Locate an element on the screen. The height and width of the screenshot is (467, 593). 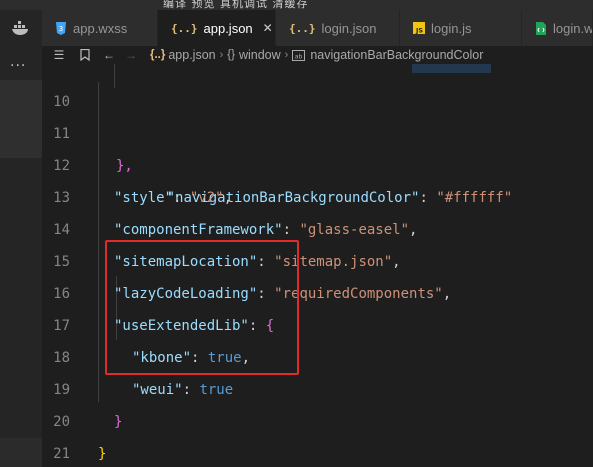
svg-text: JS is located at coordinates (419, 31).